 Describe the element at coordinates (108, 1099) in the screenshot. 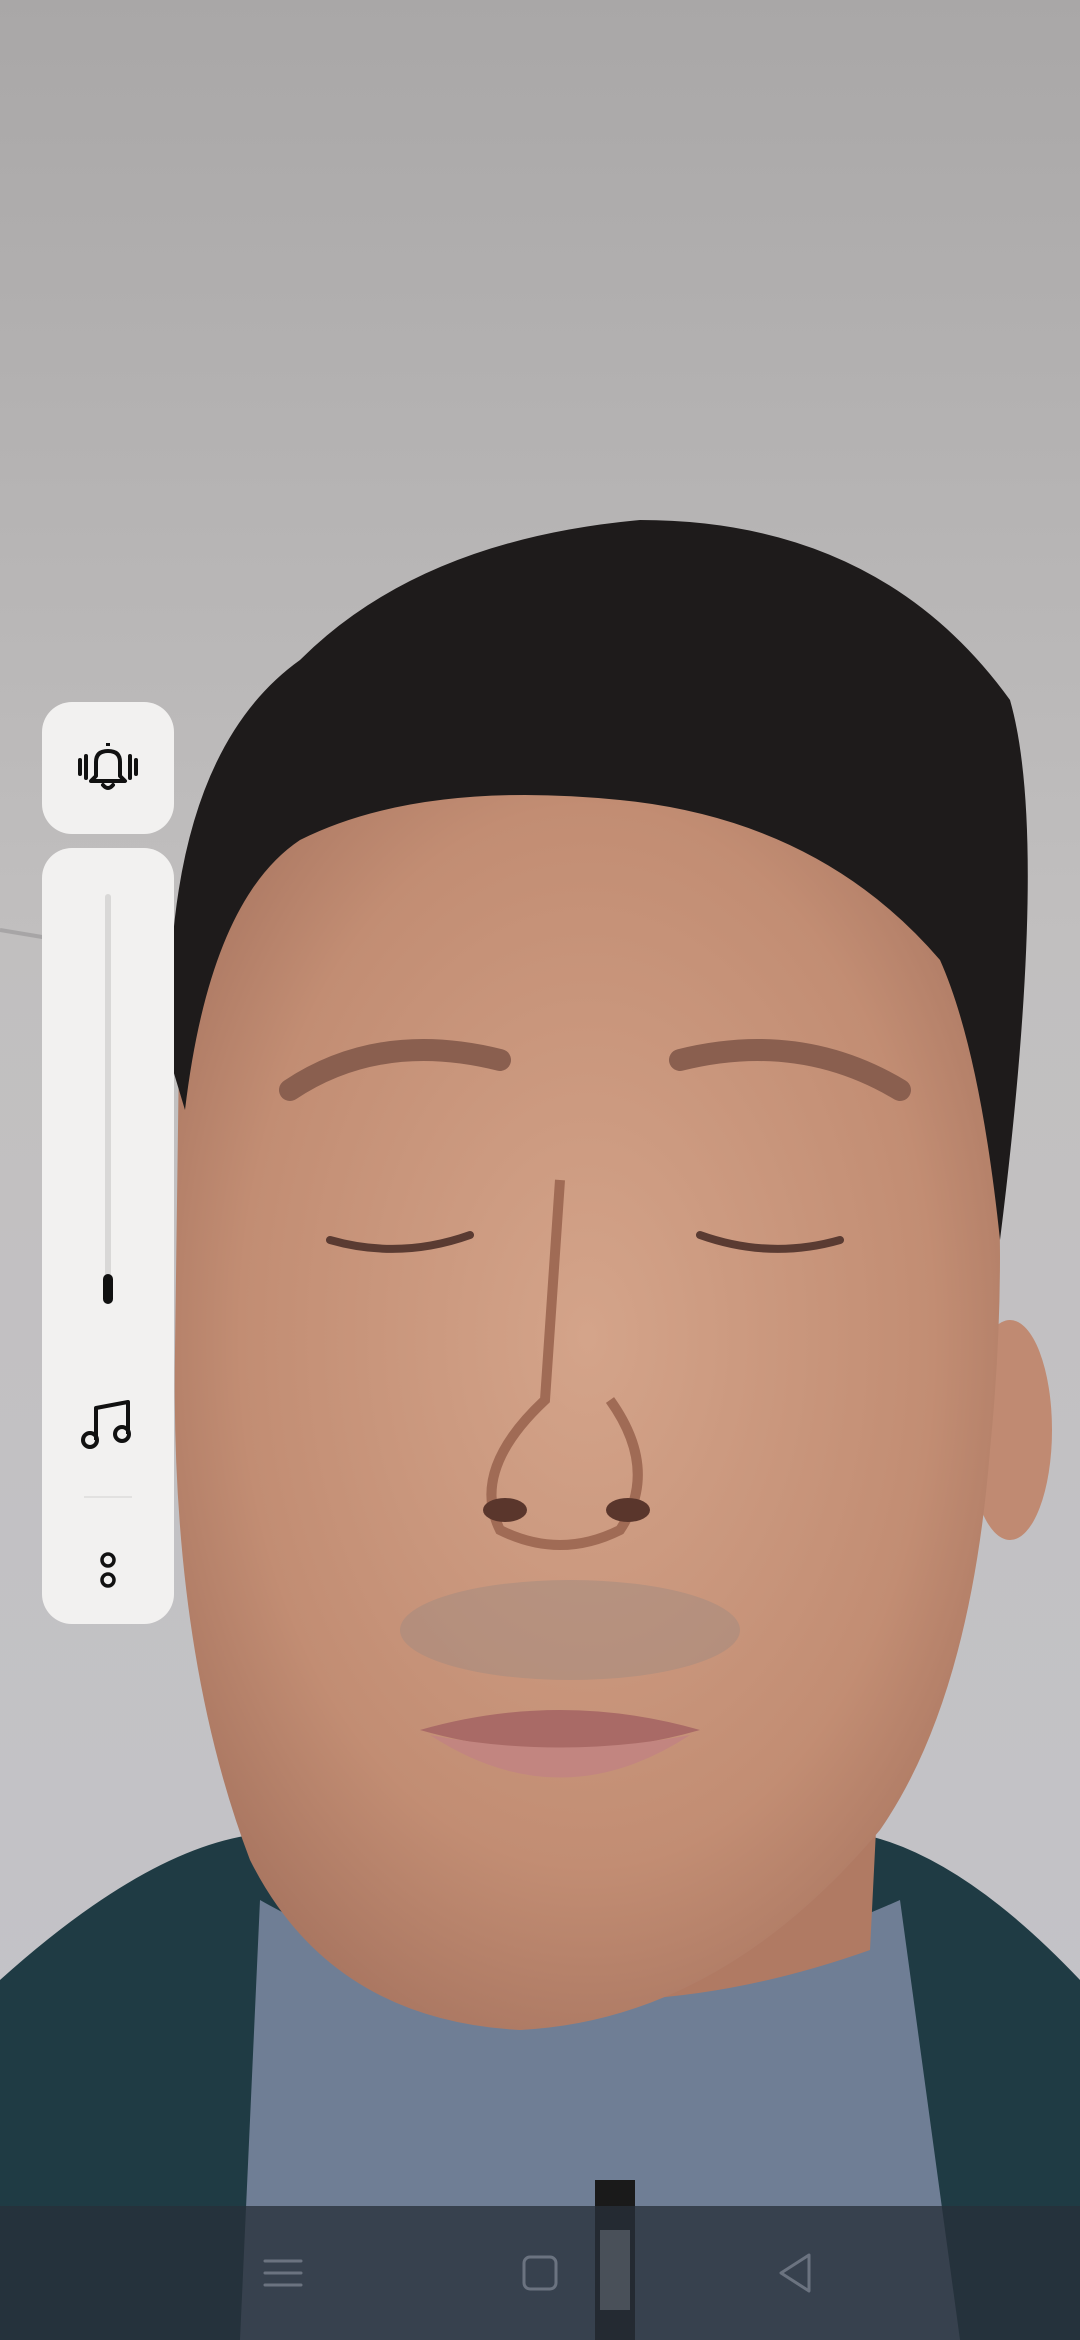

I see `volume-slider` at that location.